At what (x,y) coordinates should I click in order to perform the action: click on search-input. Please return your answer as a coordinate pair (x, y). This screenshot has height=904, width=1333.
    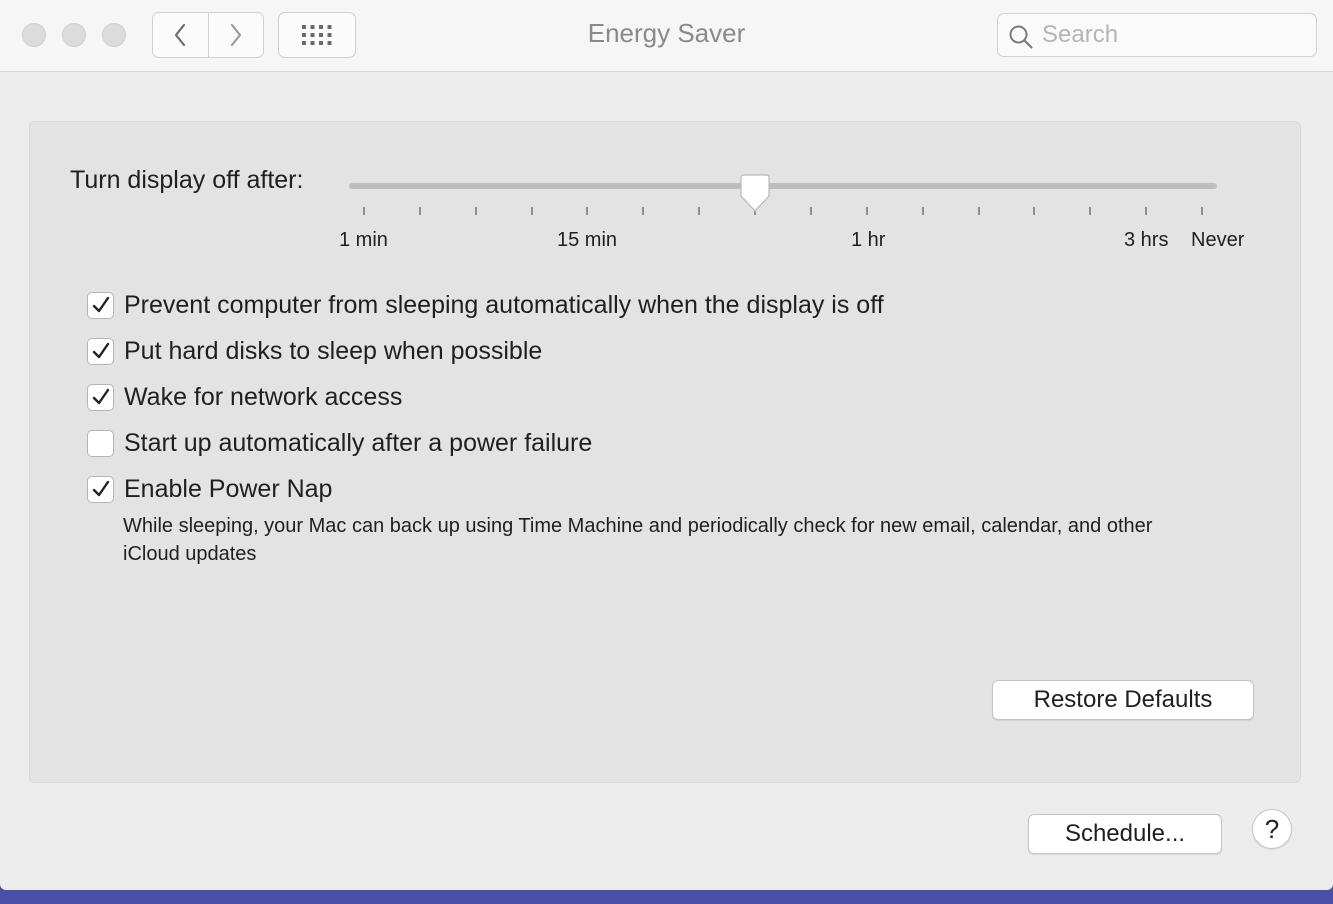
    Looking at the image, I should click on (1174, 35).